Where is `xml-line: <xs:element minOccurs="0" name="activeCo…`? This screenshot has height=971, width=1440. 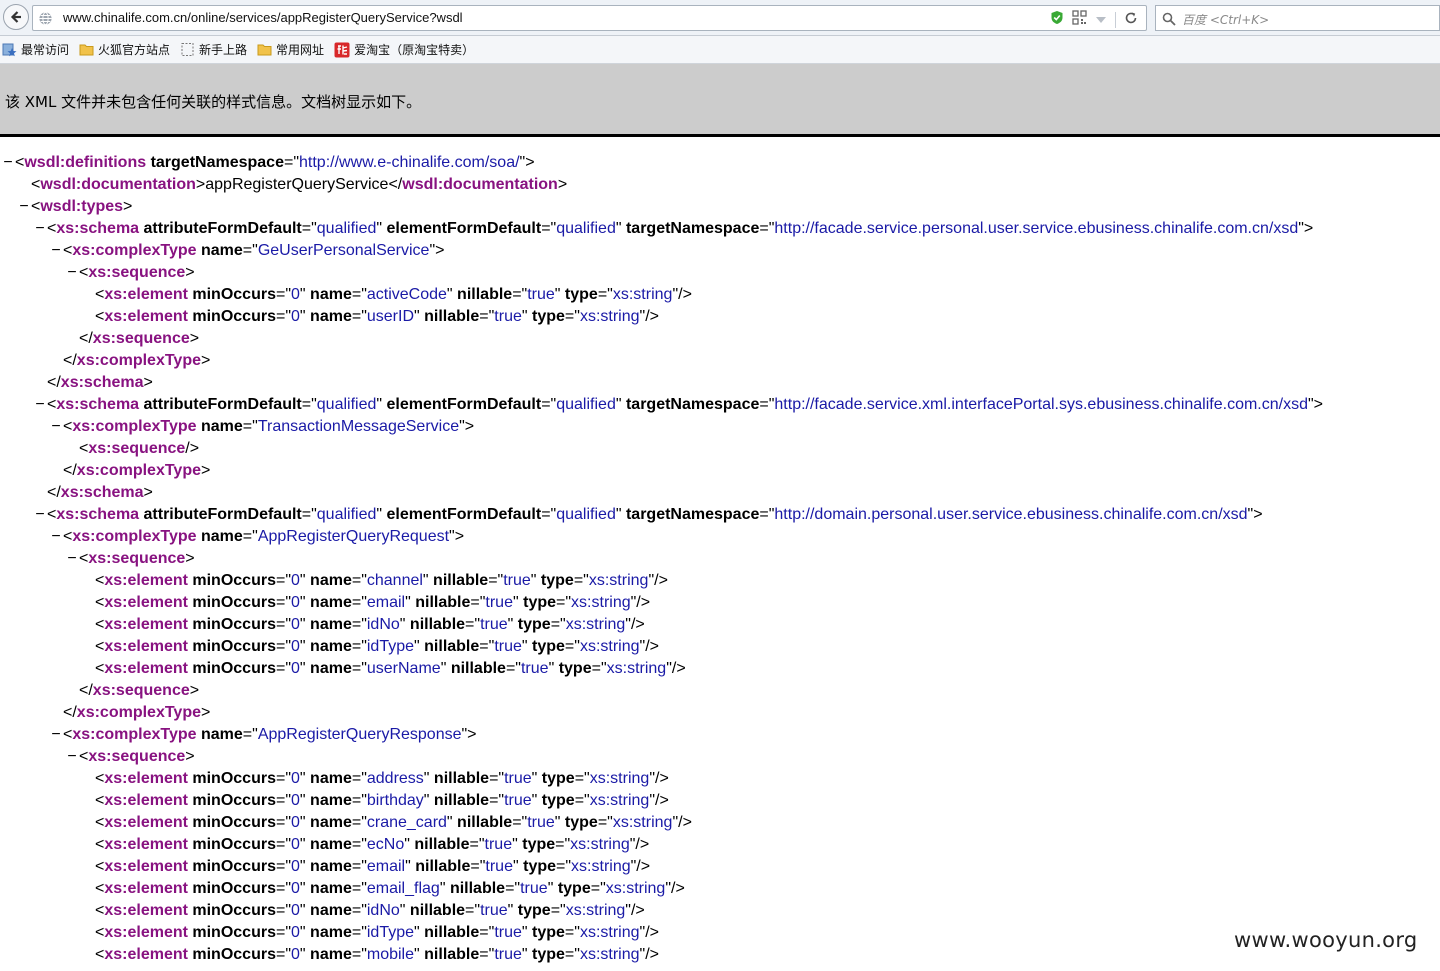 xml-line: <xs:element minOccurs="0" name="activeCo… is located at coordinates (720, 295).